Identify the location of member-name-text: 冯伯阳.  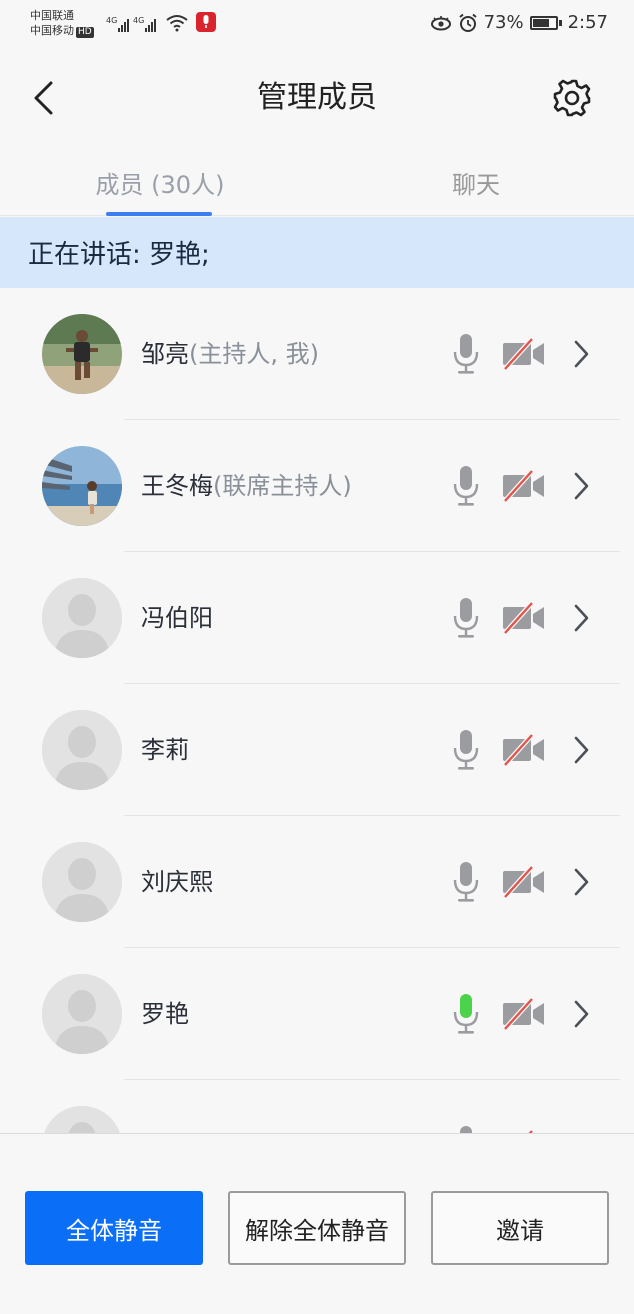
(177, 618).